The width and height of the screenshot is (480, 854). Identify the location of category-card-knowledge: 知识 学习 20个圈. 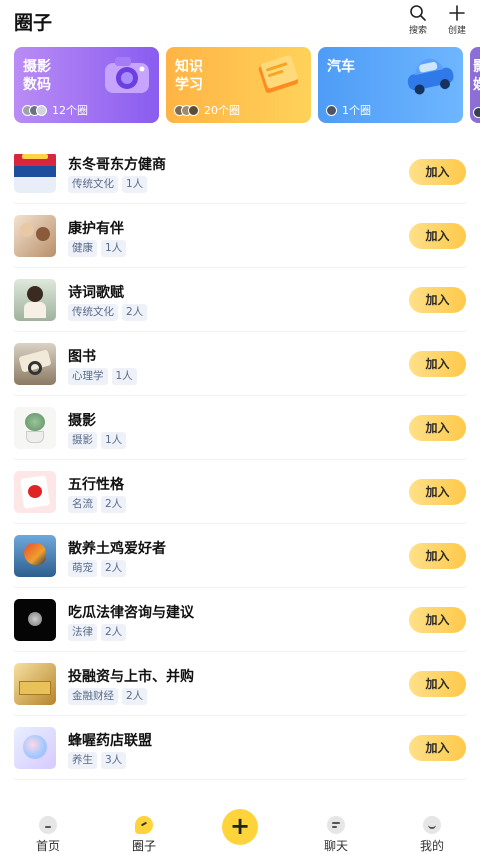
(238, 85).